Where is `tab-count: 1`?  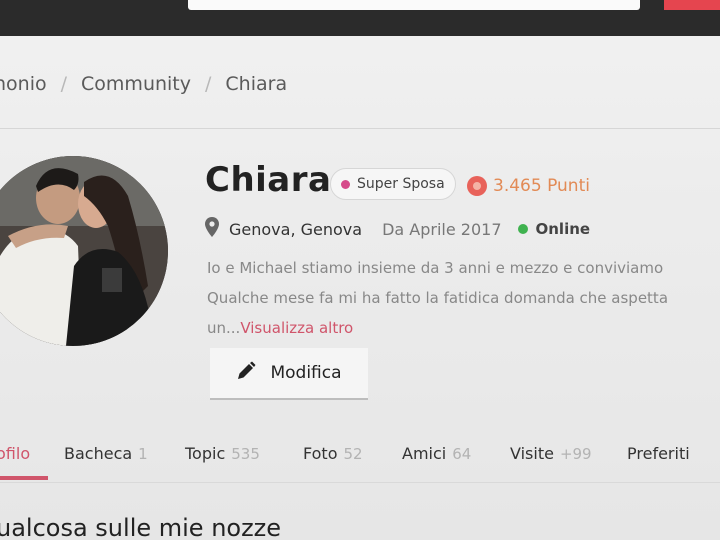
tab-count: 1 is located at coordinates (143, 454).